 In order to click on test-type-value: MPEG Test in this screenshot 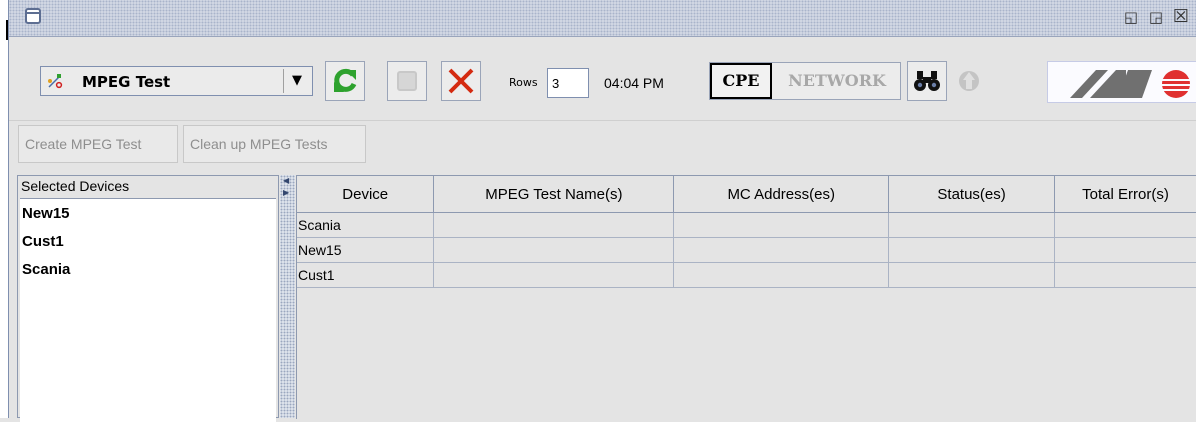, I will do `click(126, 82)`.